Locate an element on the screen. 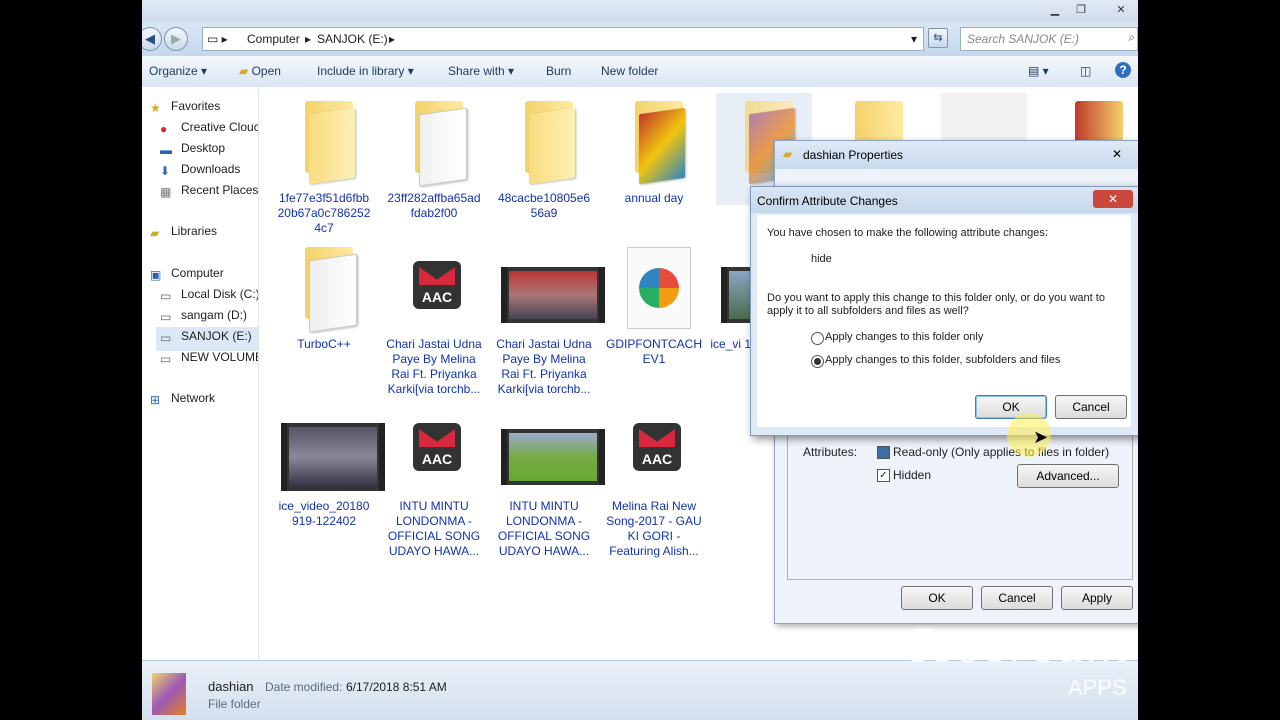  recent-places-icon: ▦ is located at coordinates (166, 192).